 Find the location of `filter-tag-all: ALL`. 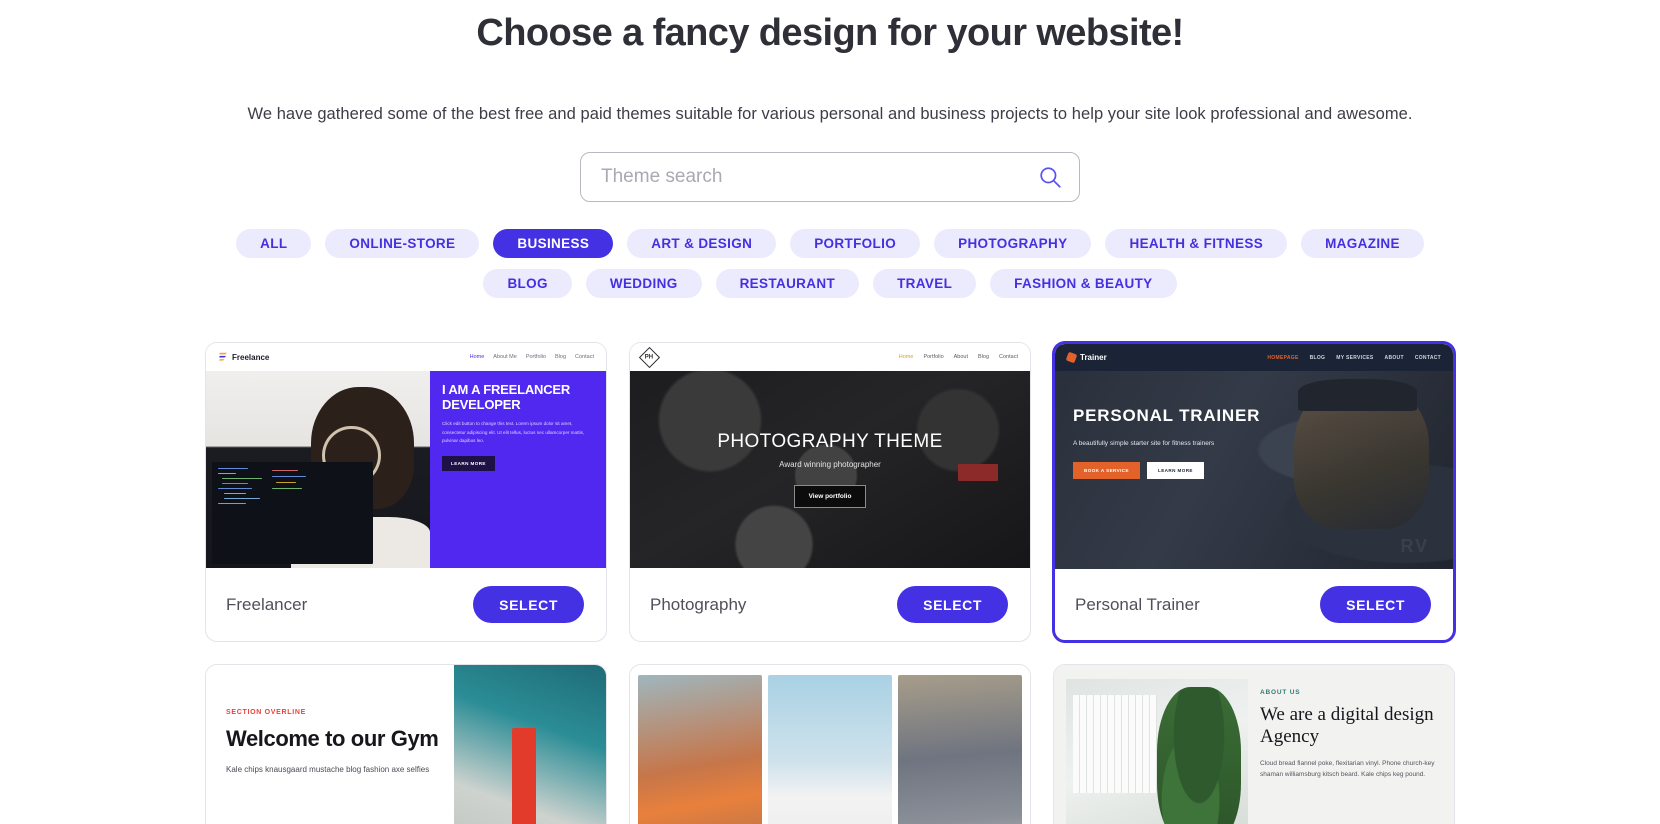

filter-tag-all: ALL is located at coordinates (274, 243).